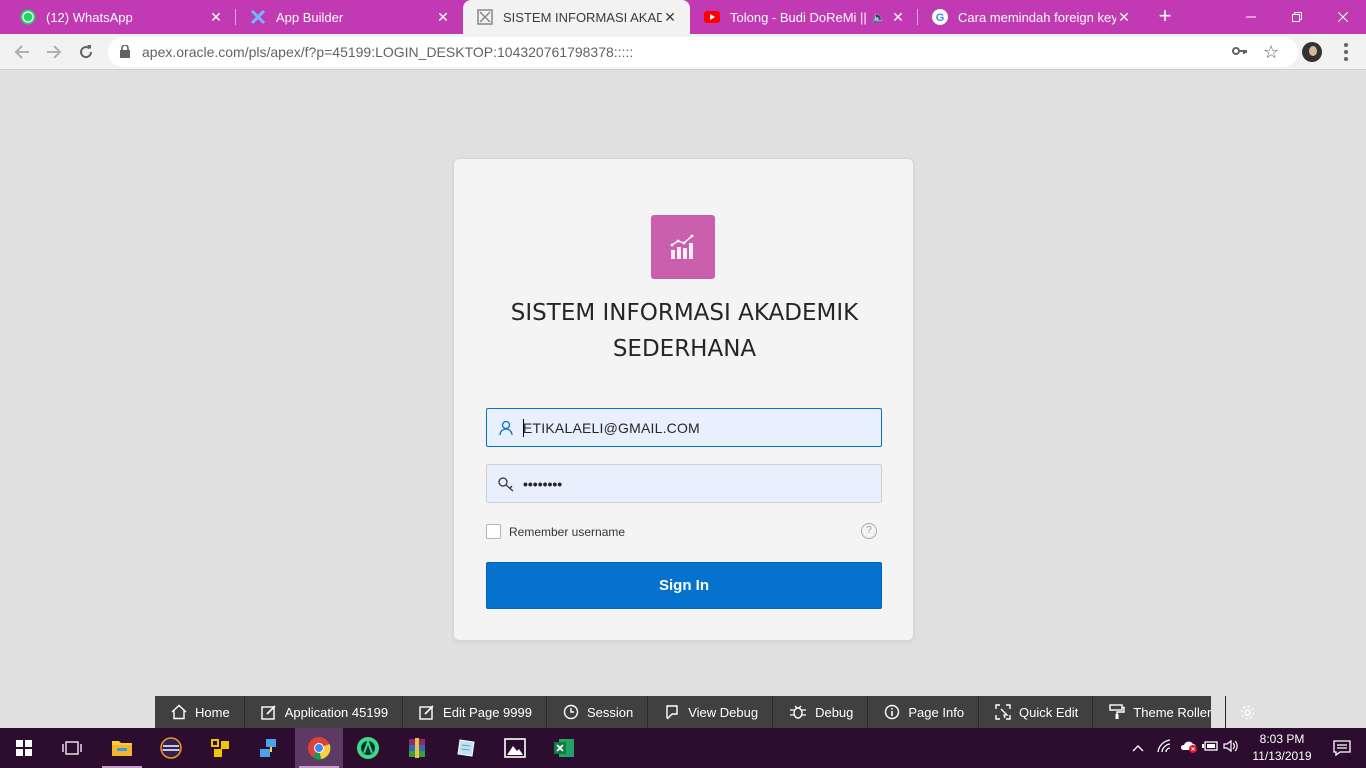 The image size is (1366, 768). I want to click on back-icon, so click(22, 52).